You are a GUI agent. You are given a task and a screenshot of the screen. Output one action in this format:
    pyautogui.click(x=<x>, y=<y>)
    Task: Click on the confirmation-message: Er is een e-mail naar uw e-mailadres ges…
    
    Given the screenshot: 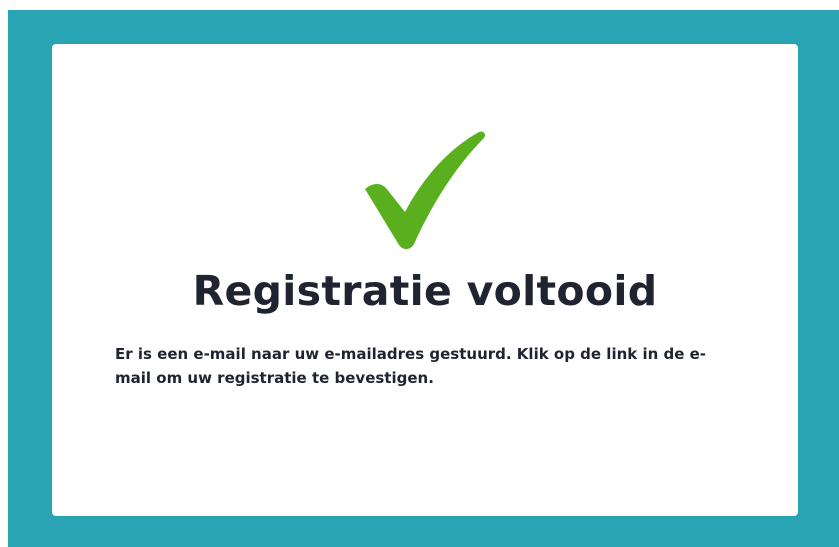 What is the action you would take?
    pyautogui.click(x=411, y=366)
    